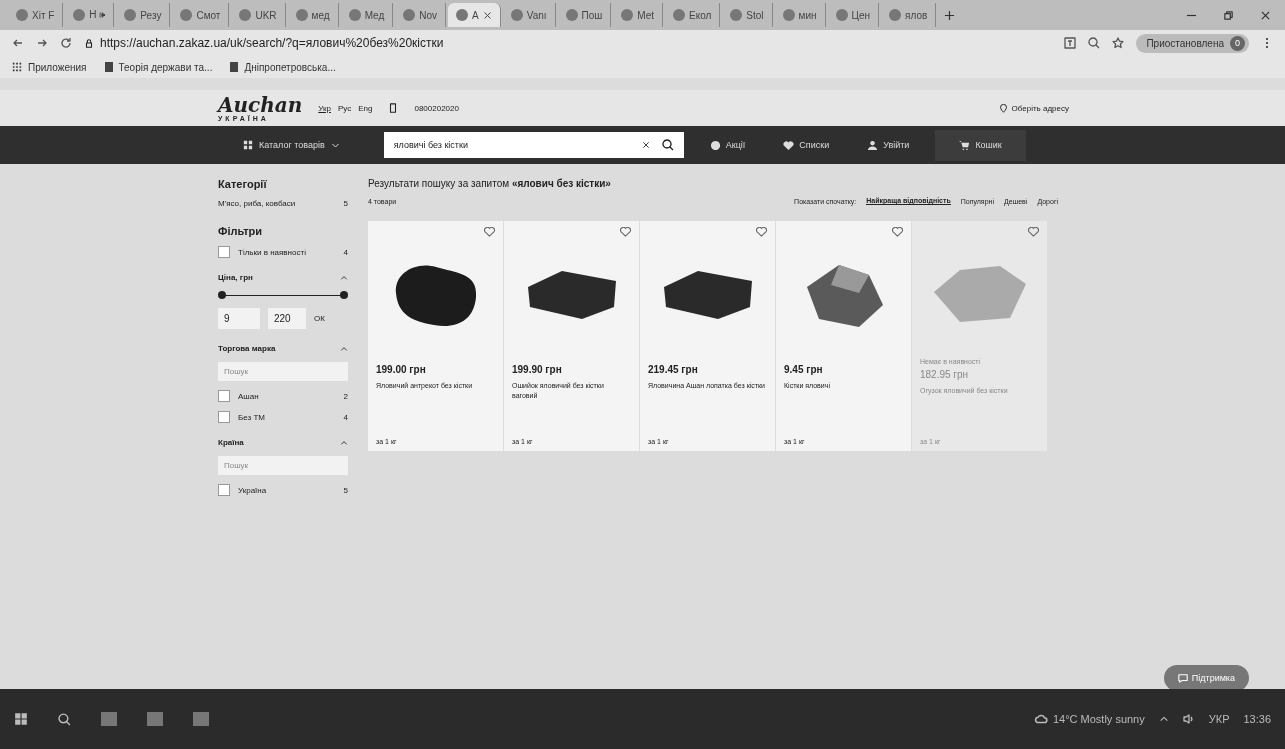 This screenshot has width=1285, height=749. Describe the element at coordinates (888, 145) in the screenshot. I see `nav-link: Увійти` at that location.